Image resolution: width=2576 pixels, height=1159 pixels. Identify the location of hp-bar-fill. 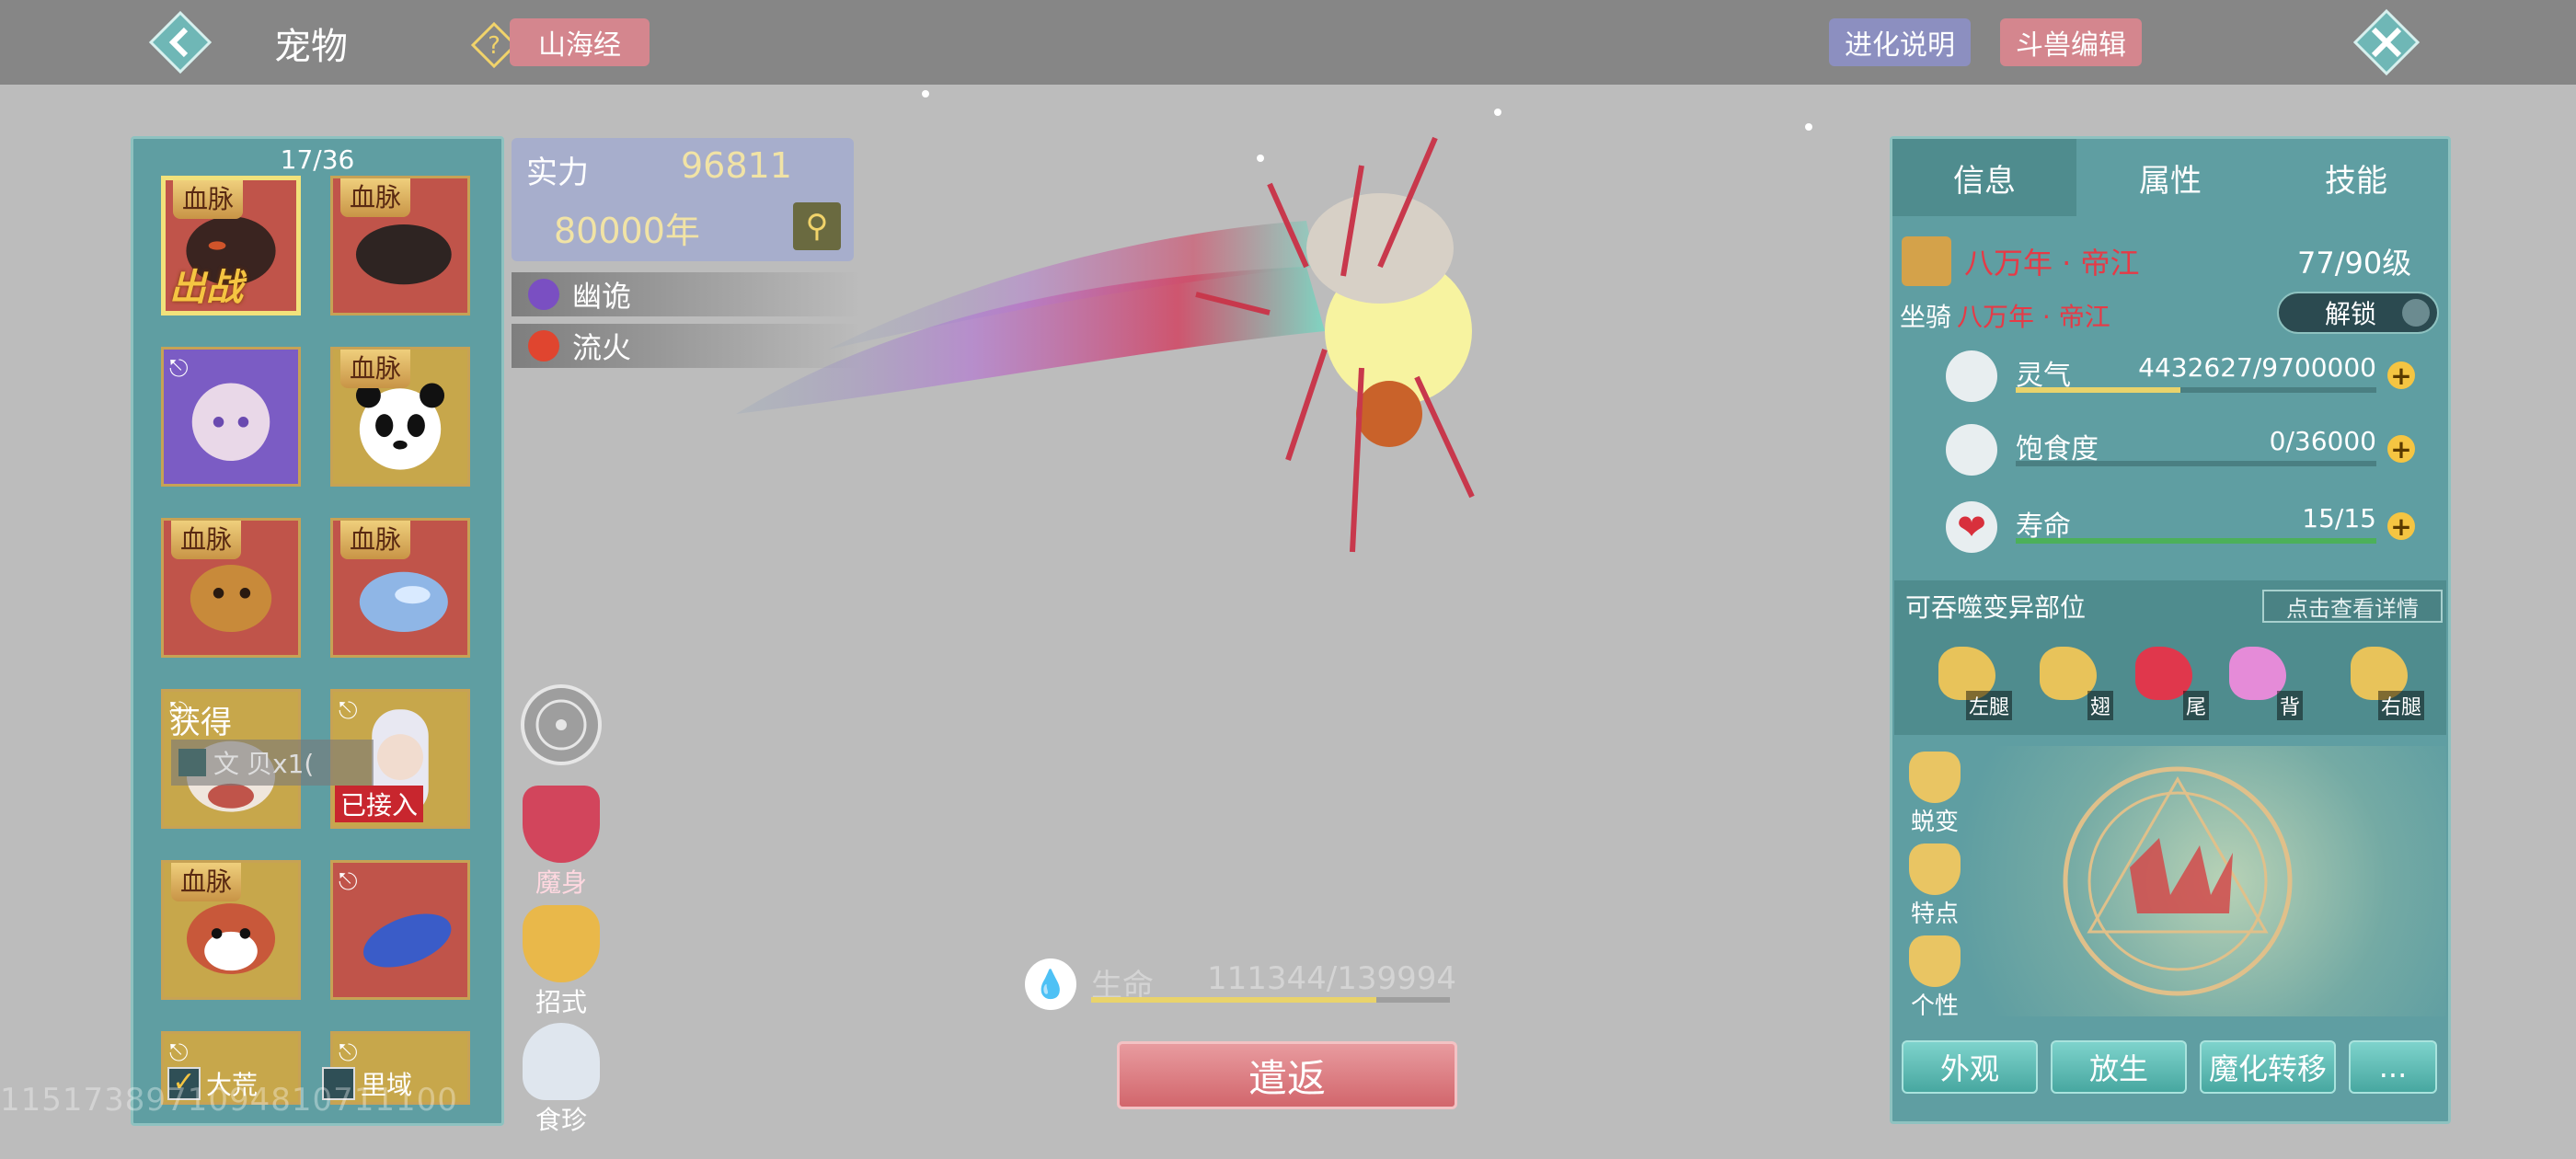
(1233, 1000).